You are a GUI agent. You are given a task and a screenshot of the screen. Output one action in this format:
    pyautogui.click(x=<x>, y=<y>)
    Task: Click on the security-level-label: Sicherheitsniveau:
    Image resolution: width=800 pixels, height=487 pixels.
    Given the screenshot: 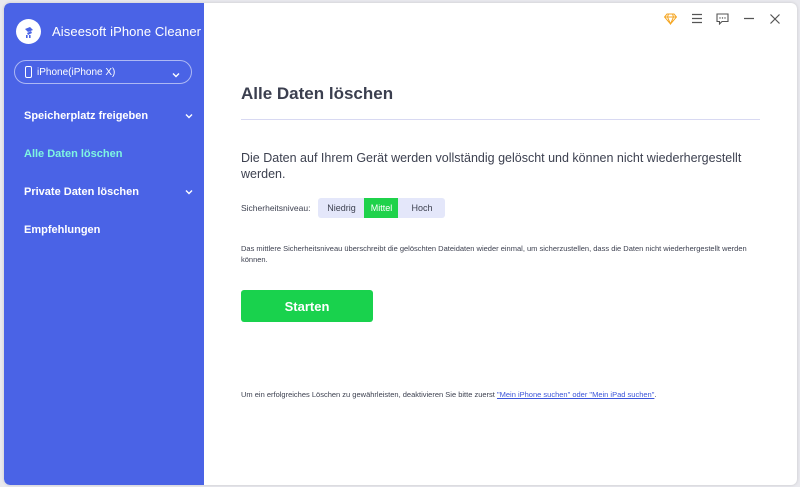 What is the action you would take?
    pyautogui.click(x=276, y=208)
    